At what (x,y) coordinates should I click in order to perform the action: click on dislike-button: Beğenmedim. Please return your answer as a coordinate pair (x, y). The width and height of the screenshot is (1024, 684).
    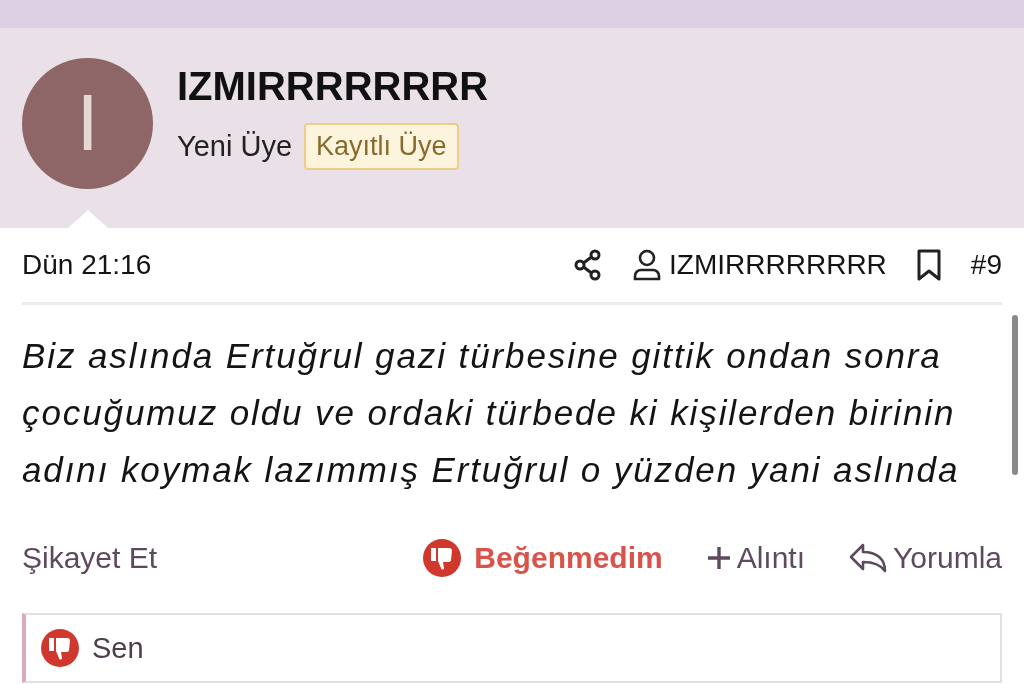
    Looking at the image, I should click on (542, 558).